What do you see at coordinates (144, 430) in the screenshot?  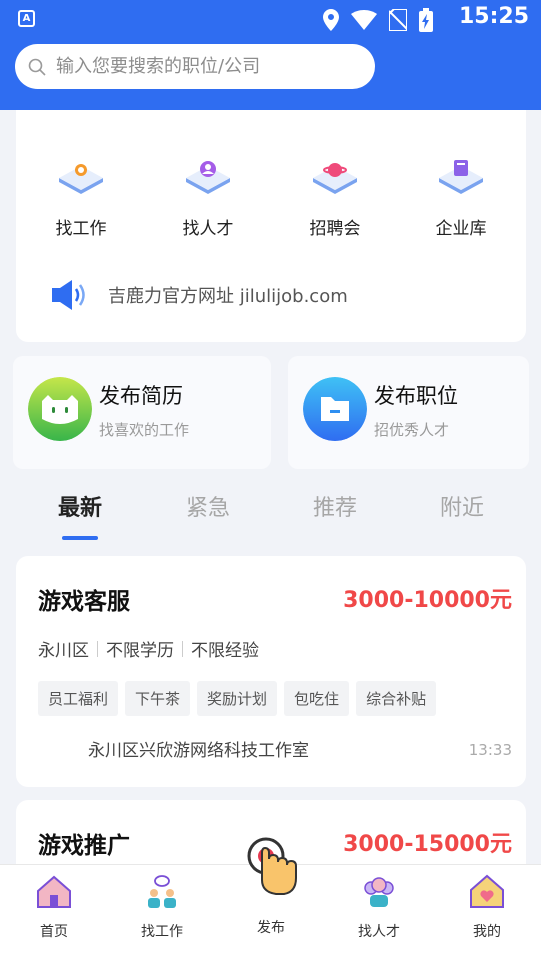 I see `publish-resume-subtitle: 找喜欢的工作` at bounding box center [144, 430].